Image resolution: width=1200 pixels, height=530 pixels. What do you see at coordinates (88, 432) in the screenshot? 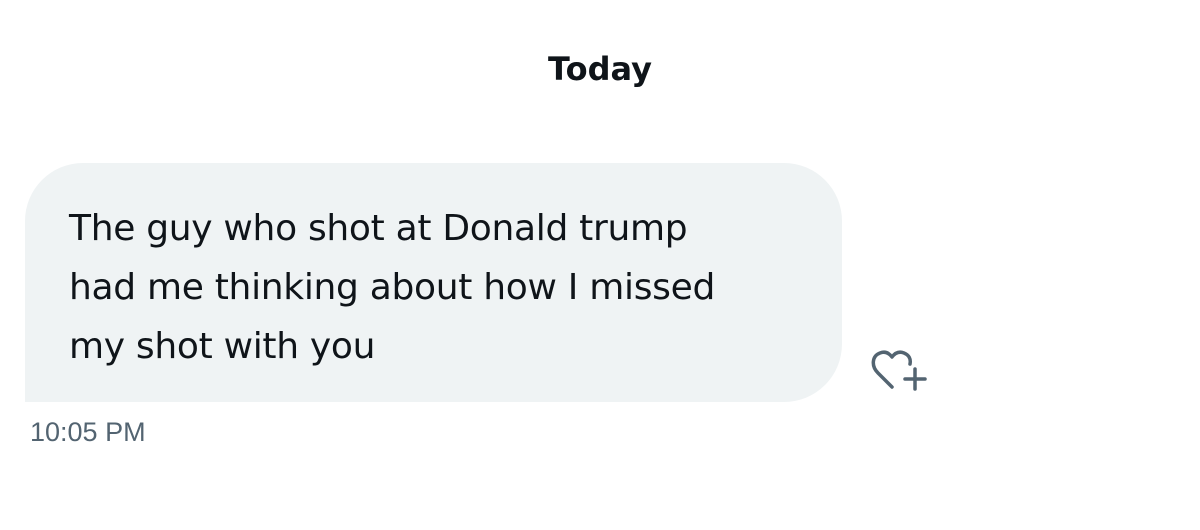
I see `message-timestamp: 10:05 PM` at bounding box center [88, 432].